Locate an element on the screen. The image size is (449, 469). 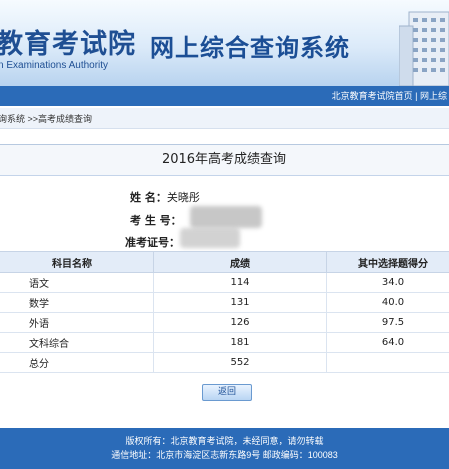
table-row: 语文 114 34.0 is located at coordinates (224, 282).